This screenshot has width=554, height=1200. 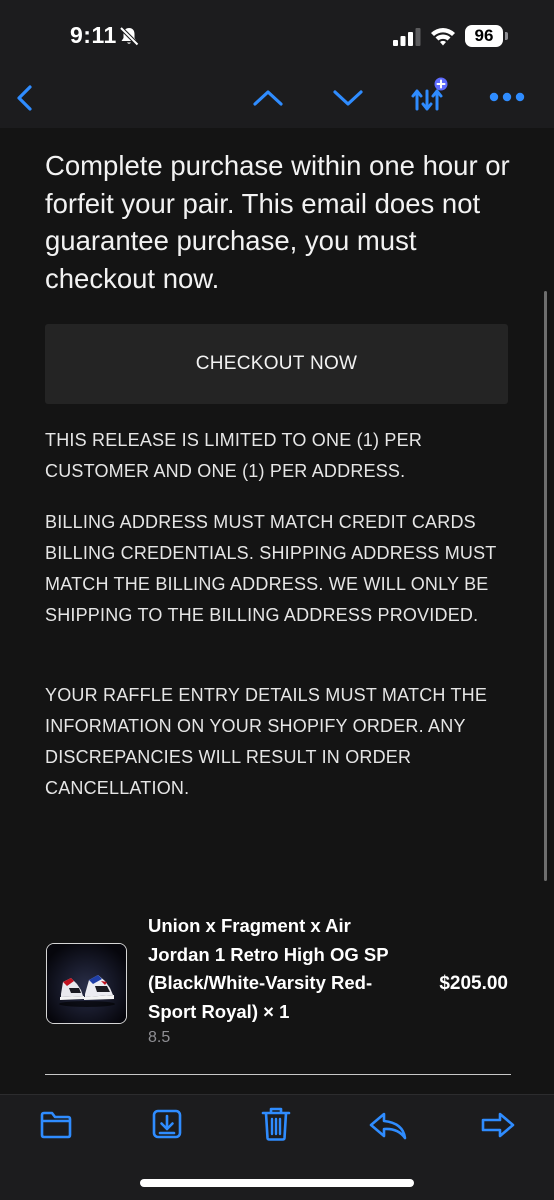 What do you see at coordinates (167, 1124) in the screenshot?
I see `archive-icon` at bounding box center [167, 1124].